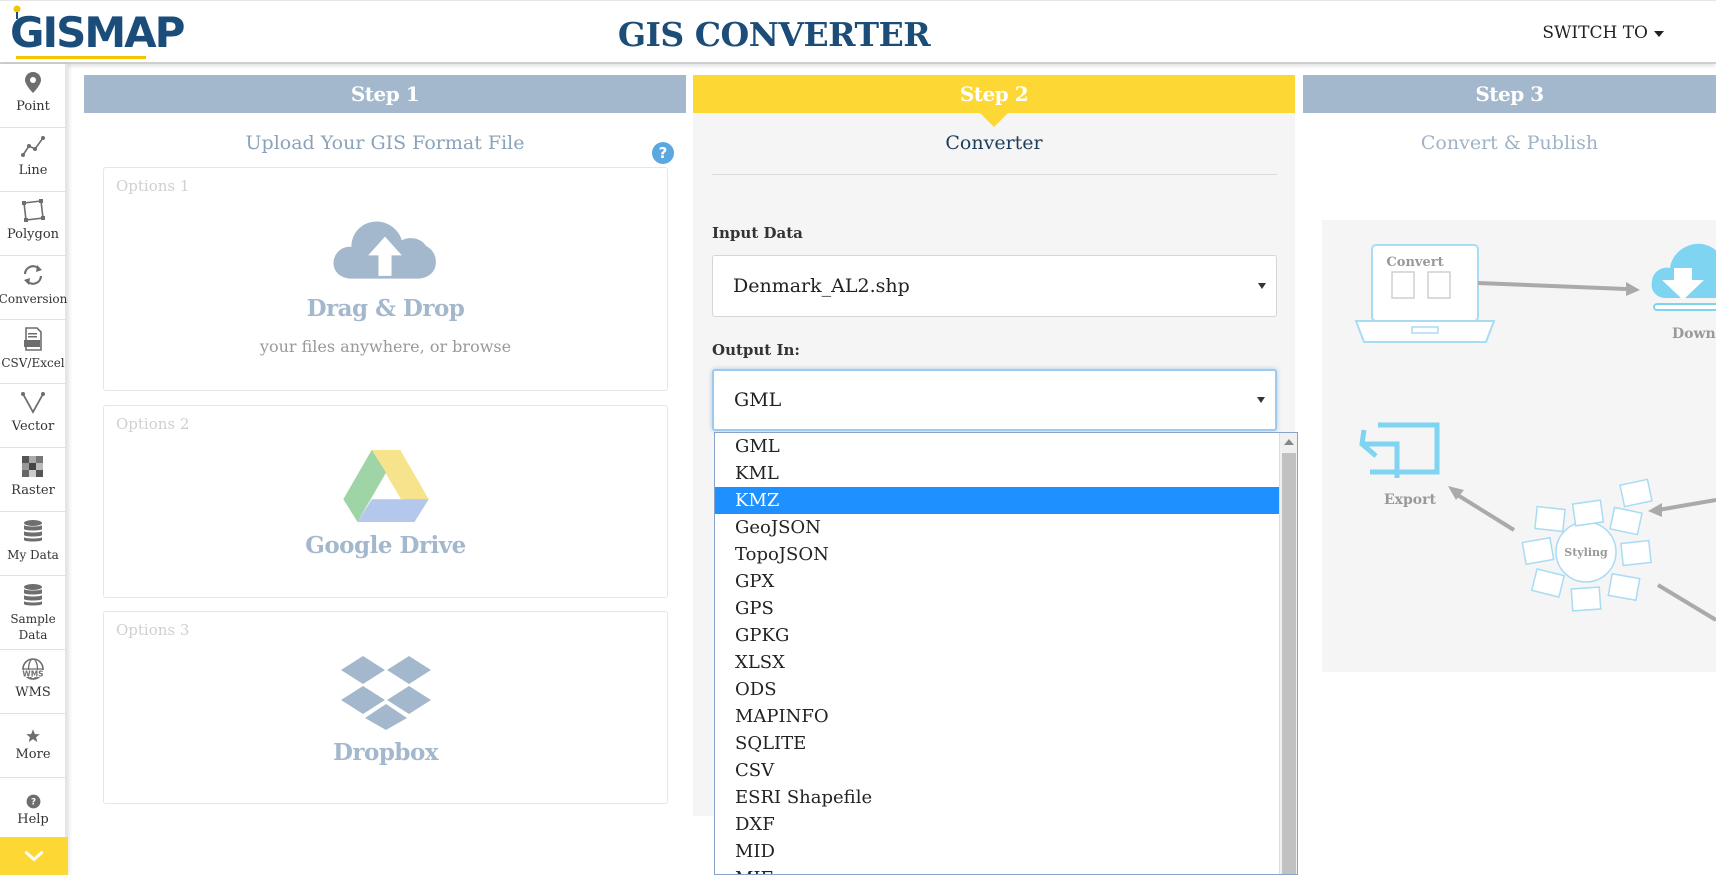 This screenshot has height=875, width=1716. Describe the element at coordinates (33, 544) in the screenshot. I see `sidebar-item-my-data: My Data` at that location.